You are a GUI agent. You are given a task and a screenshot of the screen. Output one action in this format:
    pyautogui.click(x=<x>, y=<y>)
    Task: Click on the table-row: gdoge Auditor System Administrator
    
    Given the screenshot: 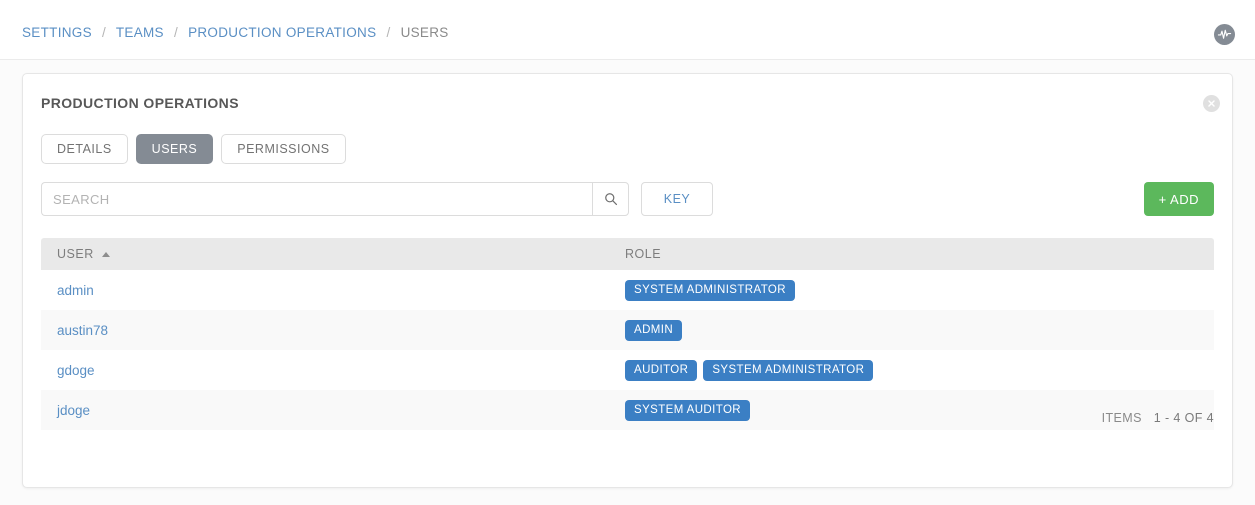 What is the action you would take?
    pyautogui.click(x=627, y=370)
    